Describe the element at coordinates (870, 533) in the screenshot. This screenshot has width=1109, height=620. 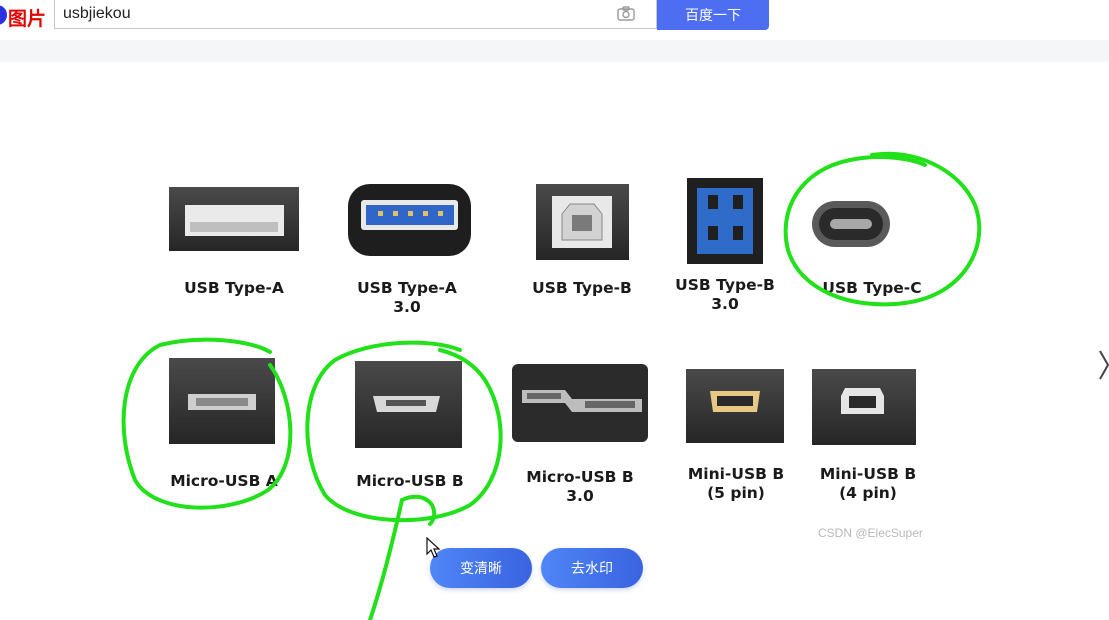
I see `image-watermark: CSDN @ElecSuper` at that location.